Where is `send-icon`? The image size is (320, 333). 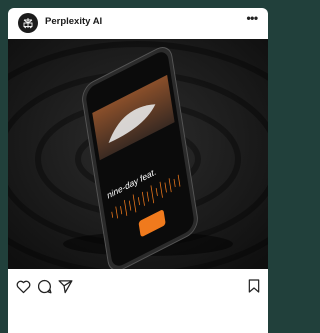
send-icon is located at coordinates (65, 286).